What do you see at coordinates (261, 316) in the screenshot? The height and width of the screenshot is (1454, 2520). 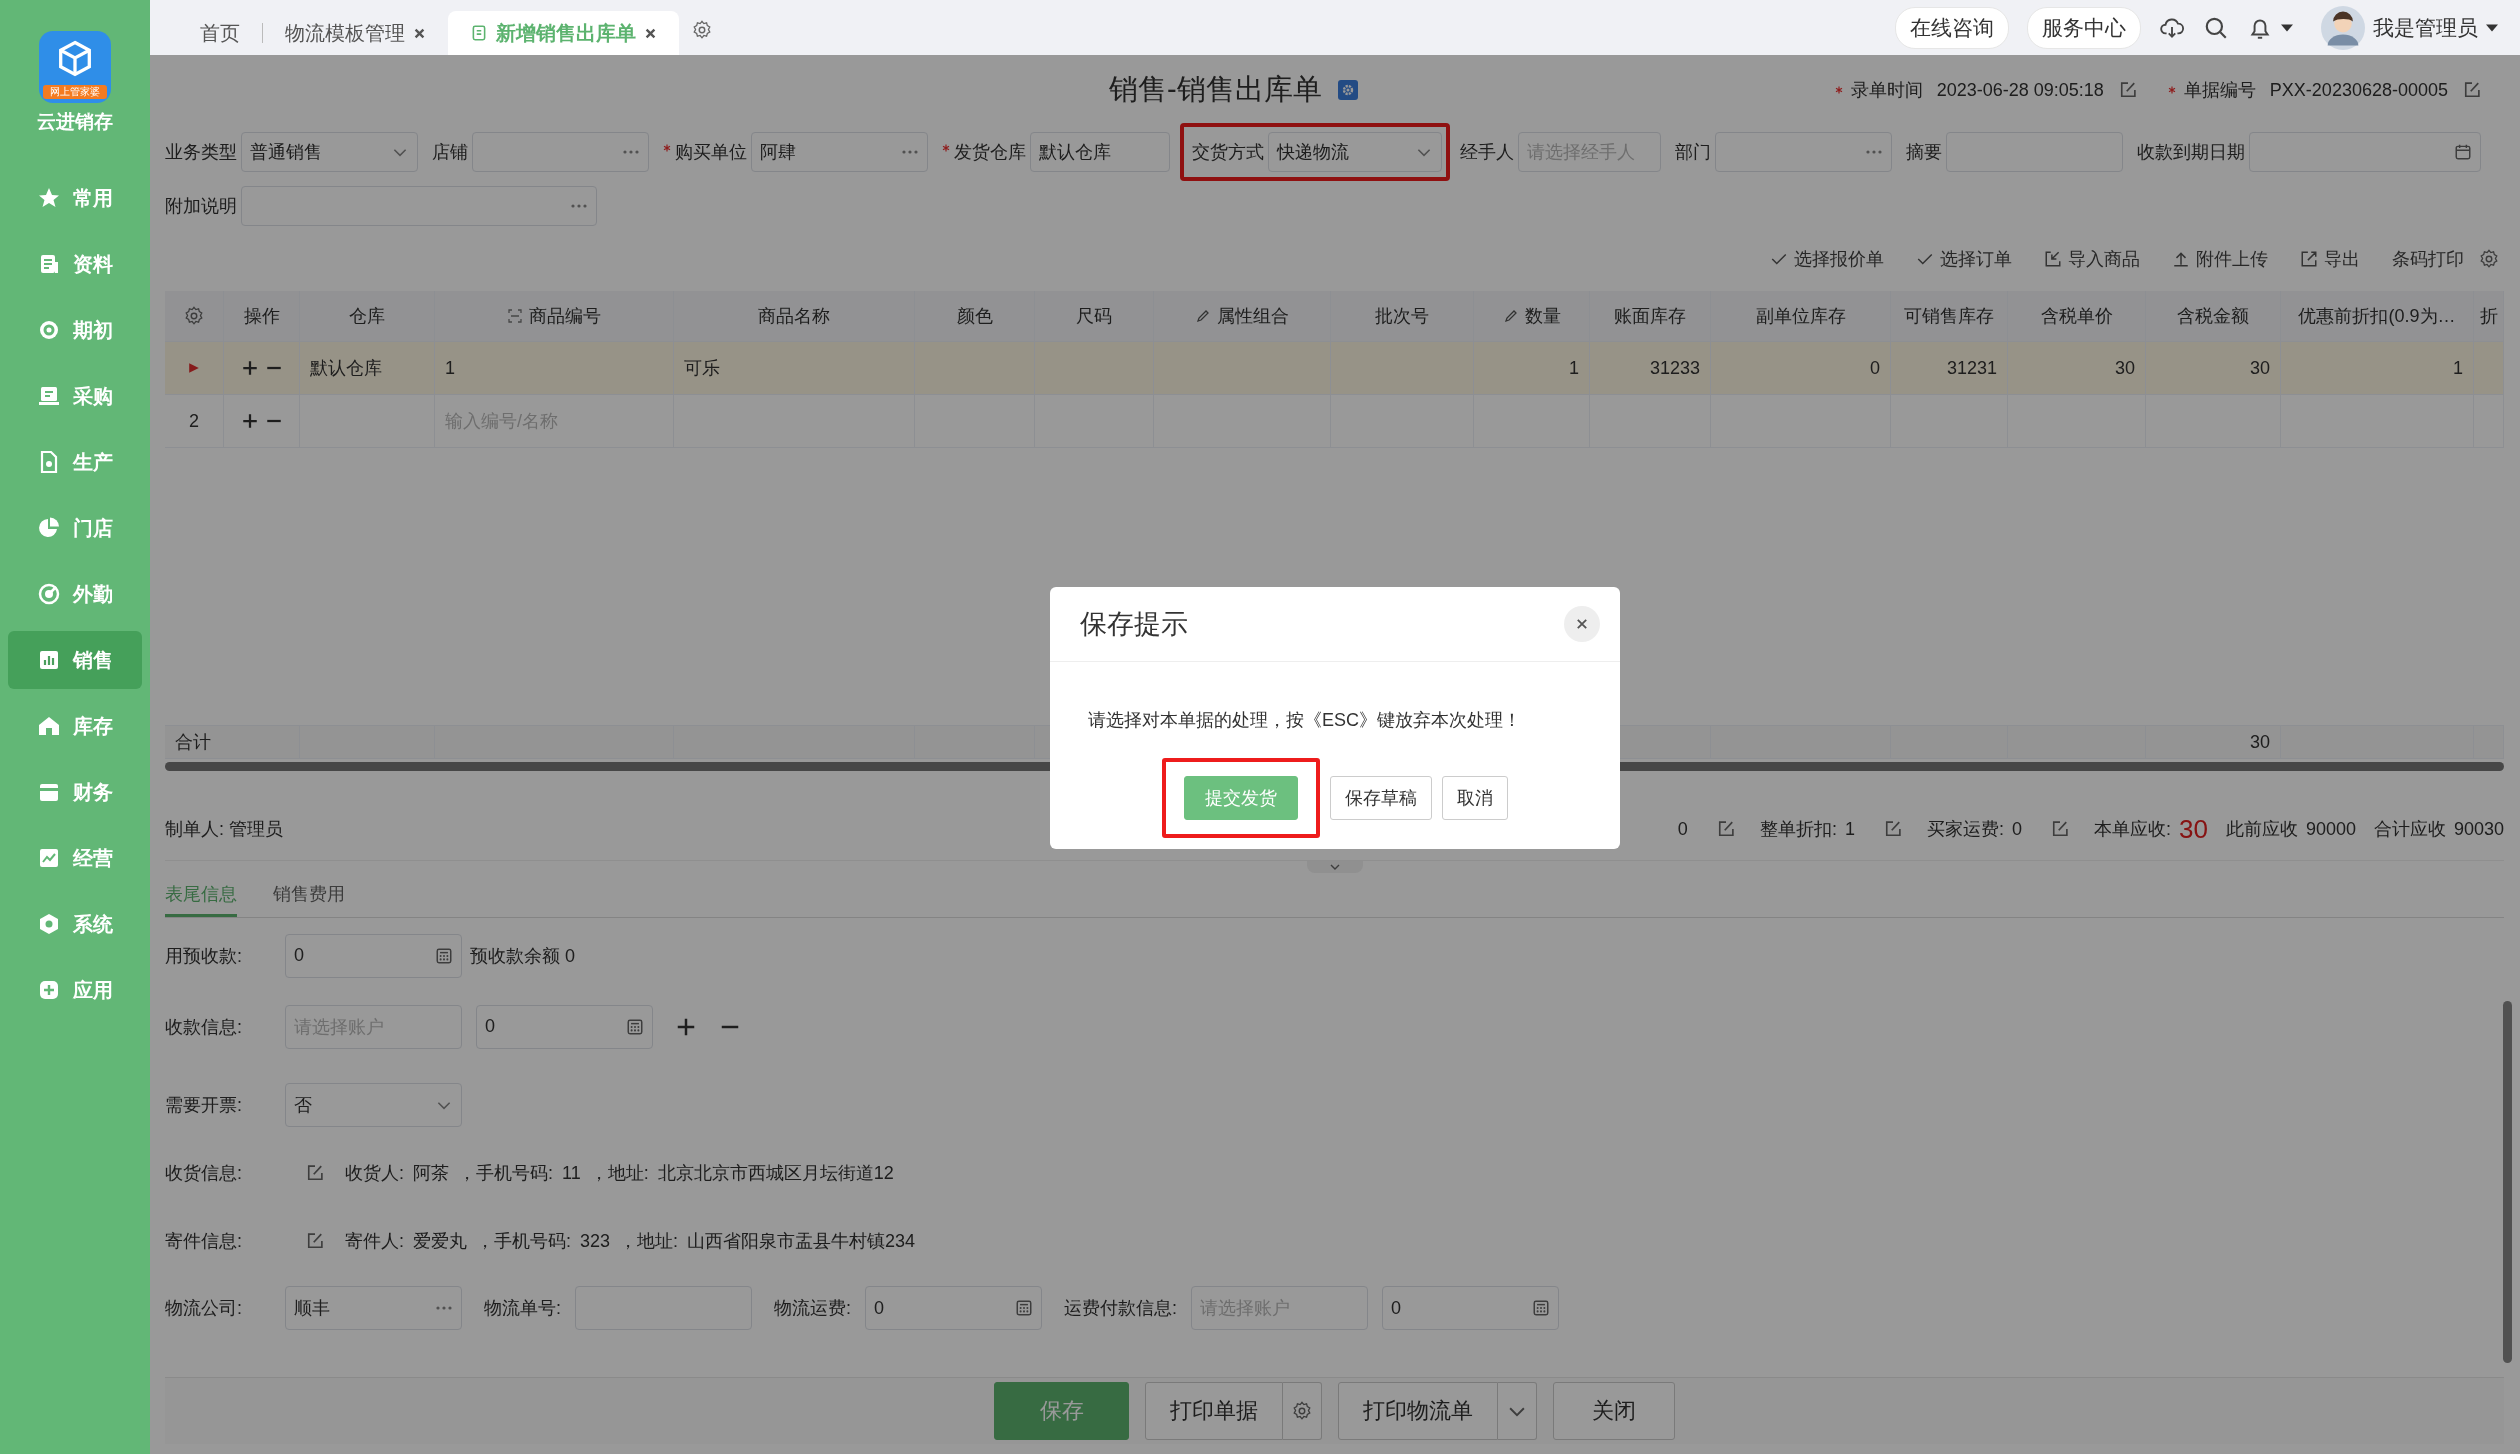 I see `column-header: 操作` at bounding box center [261, 316].